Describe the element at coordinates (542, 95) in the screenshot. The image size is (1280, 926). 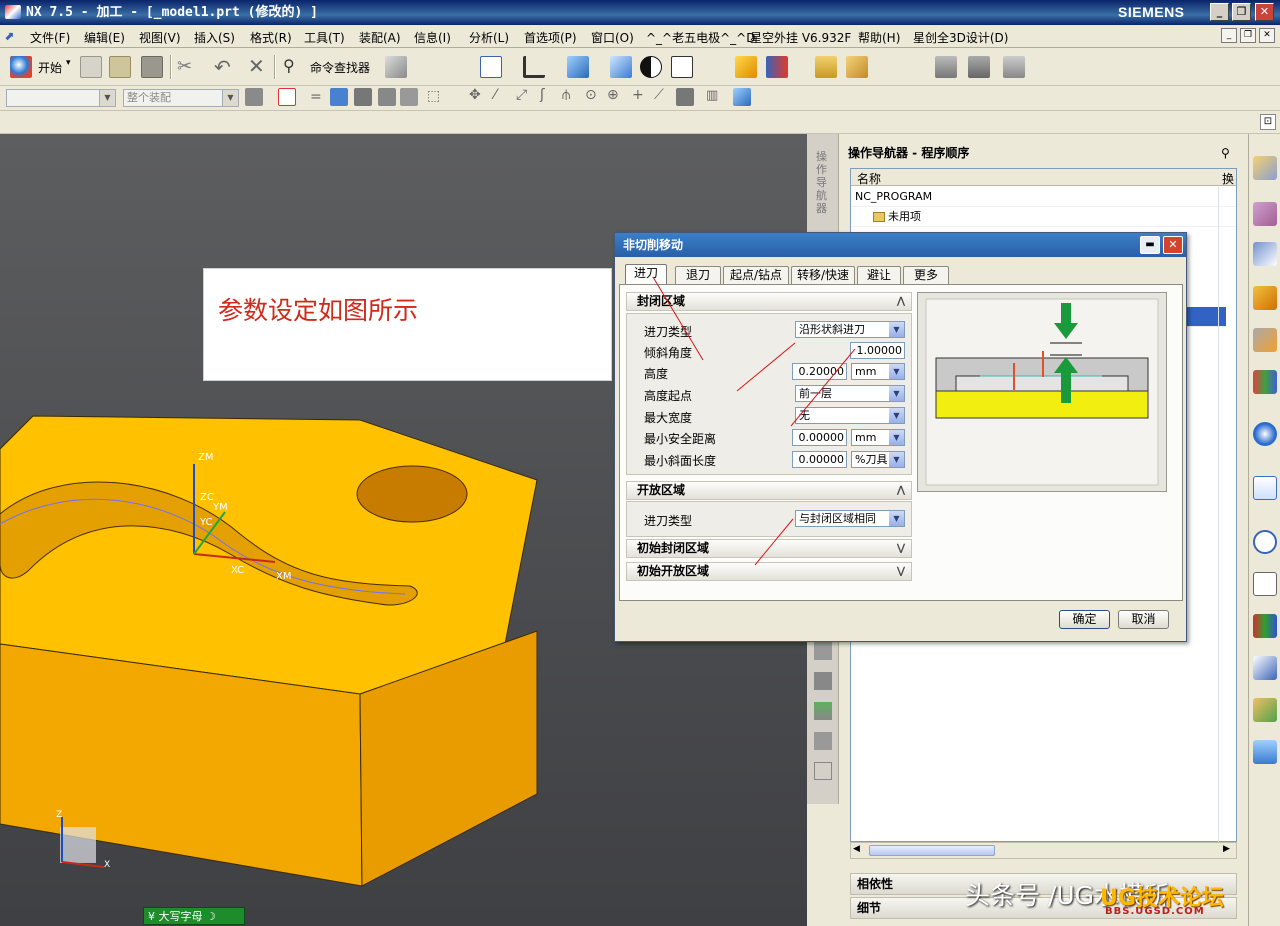
I see `curve-icon: ʃ` at that location.